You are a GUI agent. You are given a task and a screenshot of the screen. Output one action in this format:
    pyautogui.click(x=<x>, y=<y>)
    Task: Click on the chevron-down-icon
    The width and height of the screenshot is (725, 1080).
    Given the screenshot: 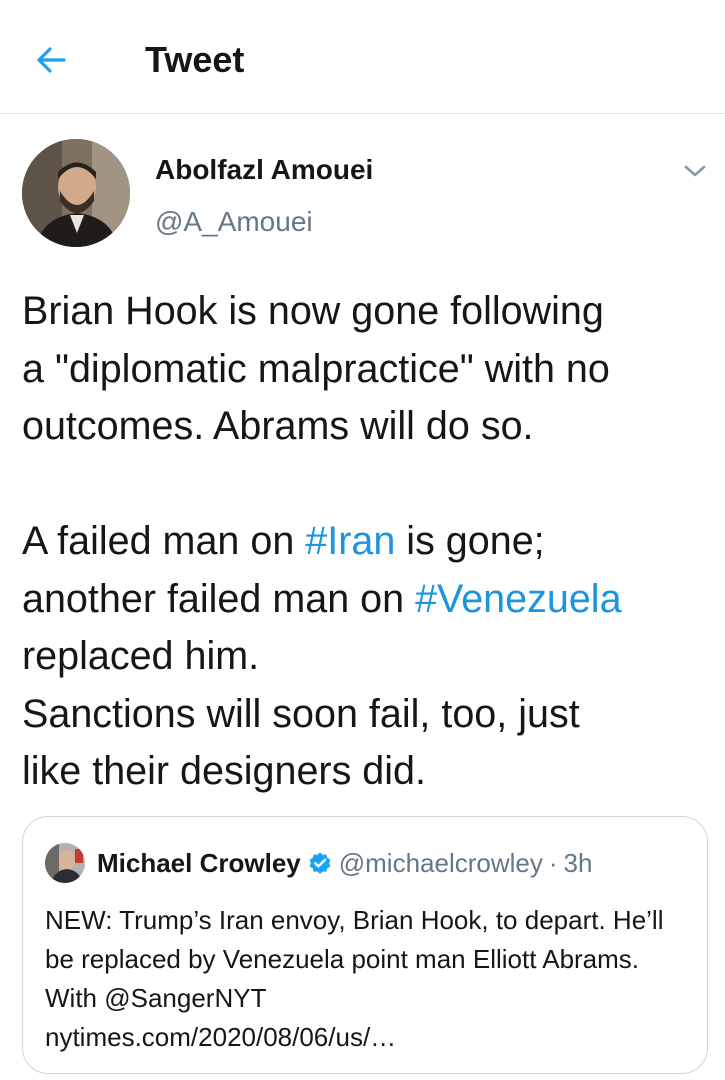 What is the action you would take?
    pyautogui.click(x=695, y=171)
    